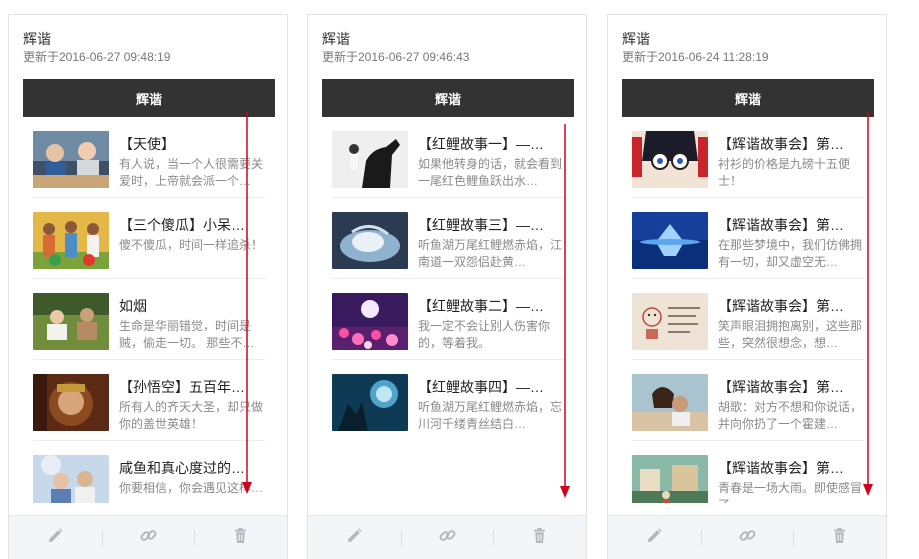 This screenshot has width=919, height=559. I want to click on list-item: 【辉谐故事会】第… 衬衫的价格是九磅十五便士！, so click(748, 157).